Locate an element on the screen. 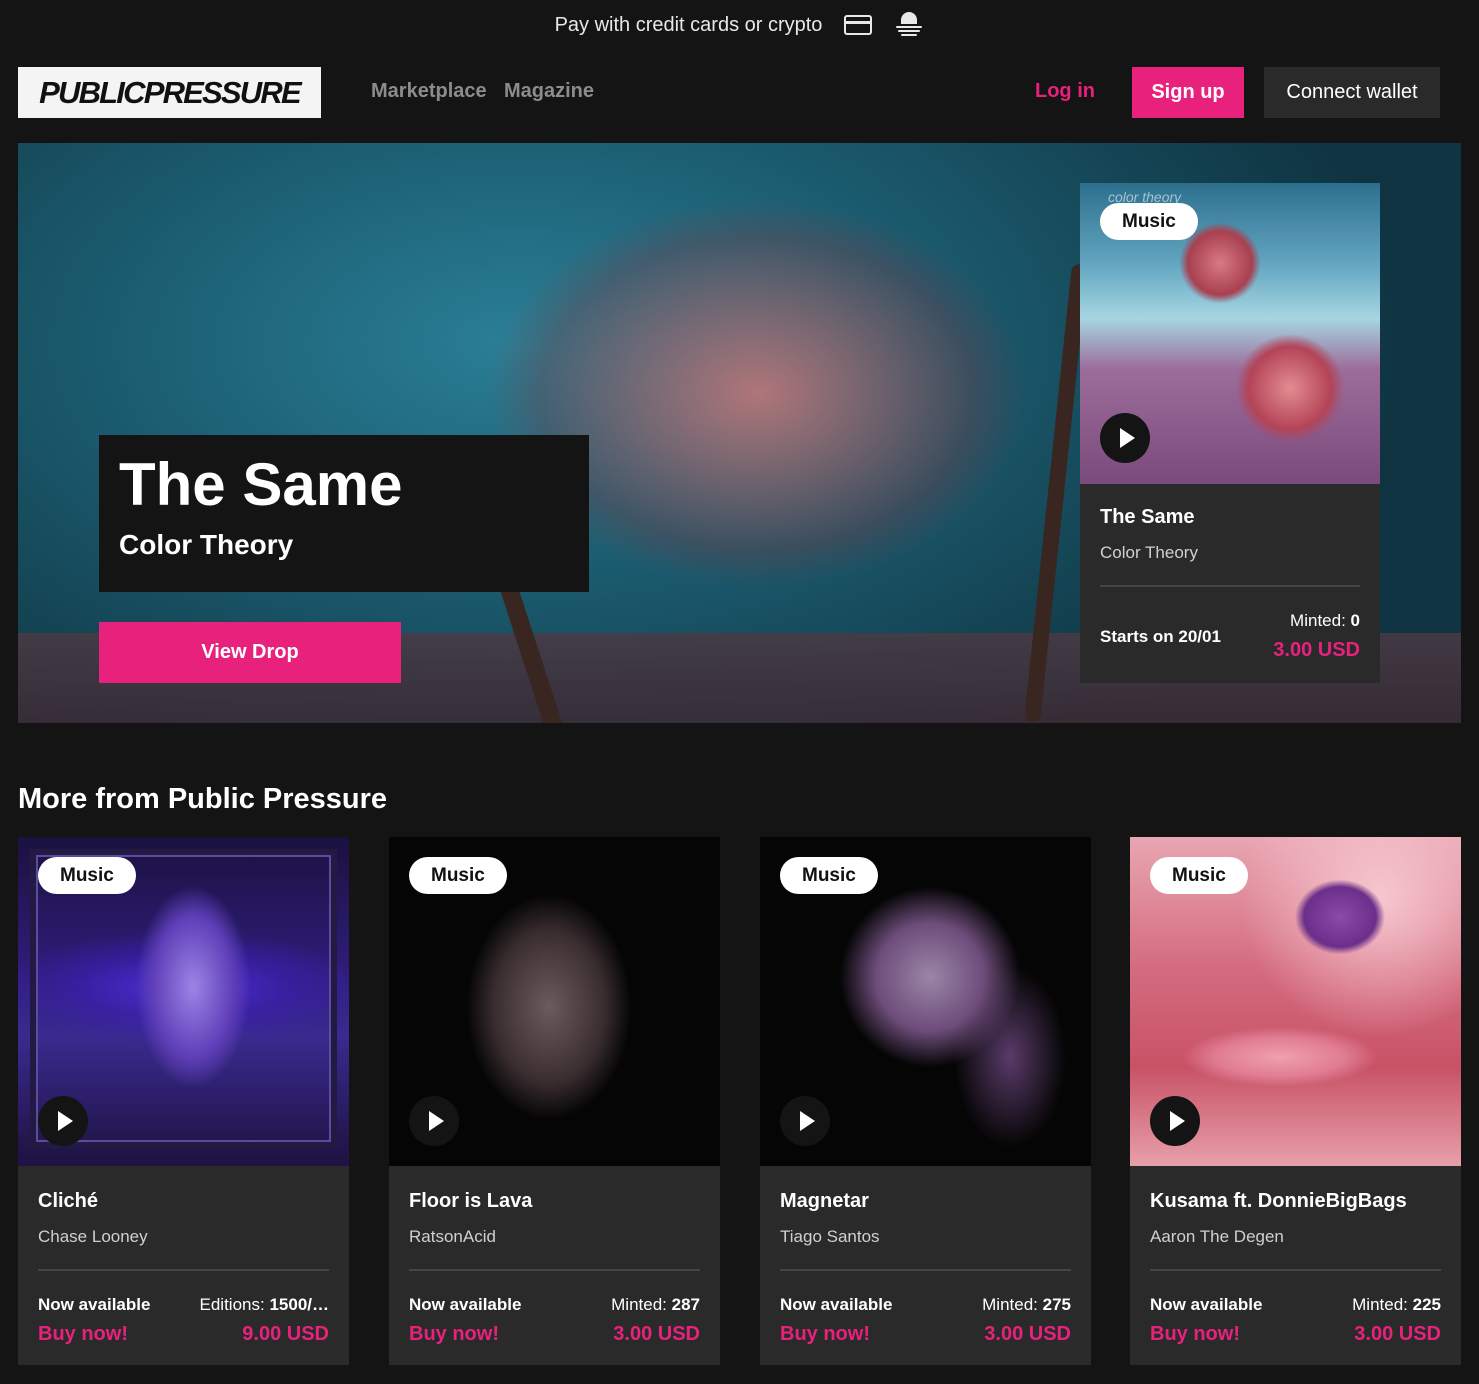 The height and width of the screenshot is (1384, 1479). card-name: Magnetar is located at coordinates (824, 1201).